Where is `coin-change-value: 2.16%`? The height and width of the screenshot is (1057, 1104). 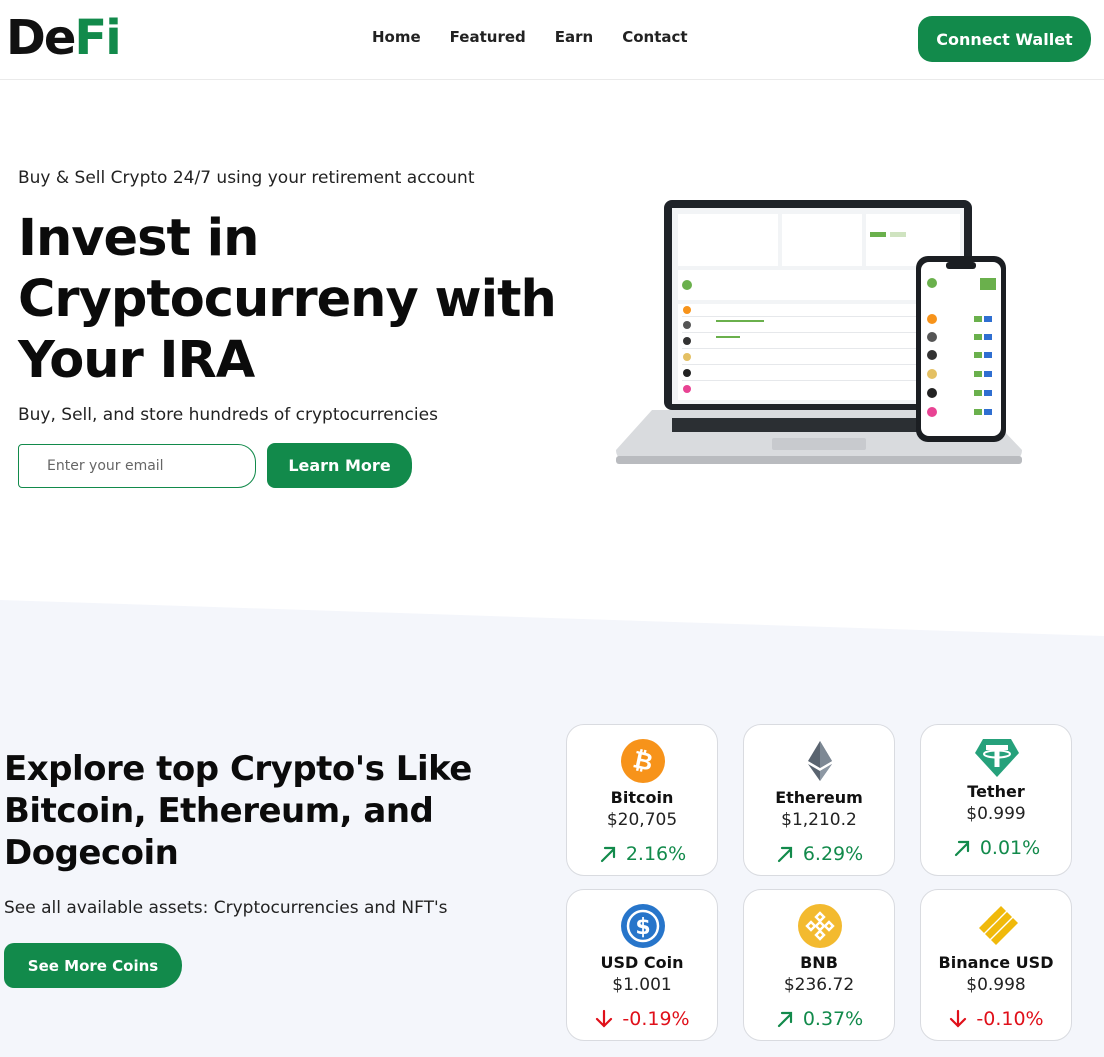
coin-change-value: 2.16% is located at coordinates (656, 854).